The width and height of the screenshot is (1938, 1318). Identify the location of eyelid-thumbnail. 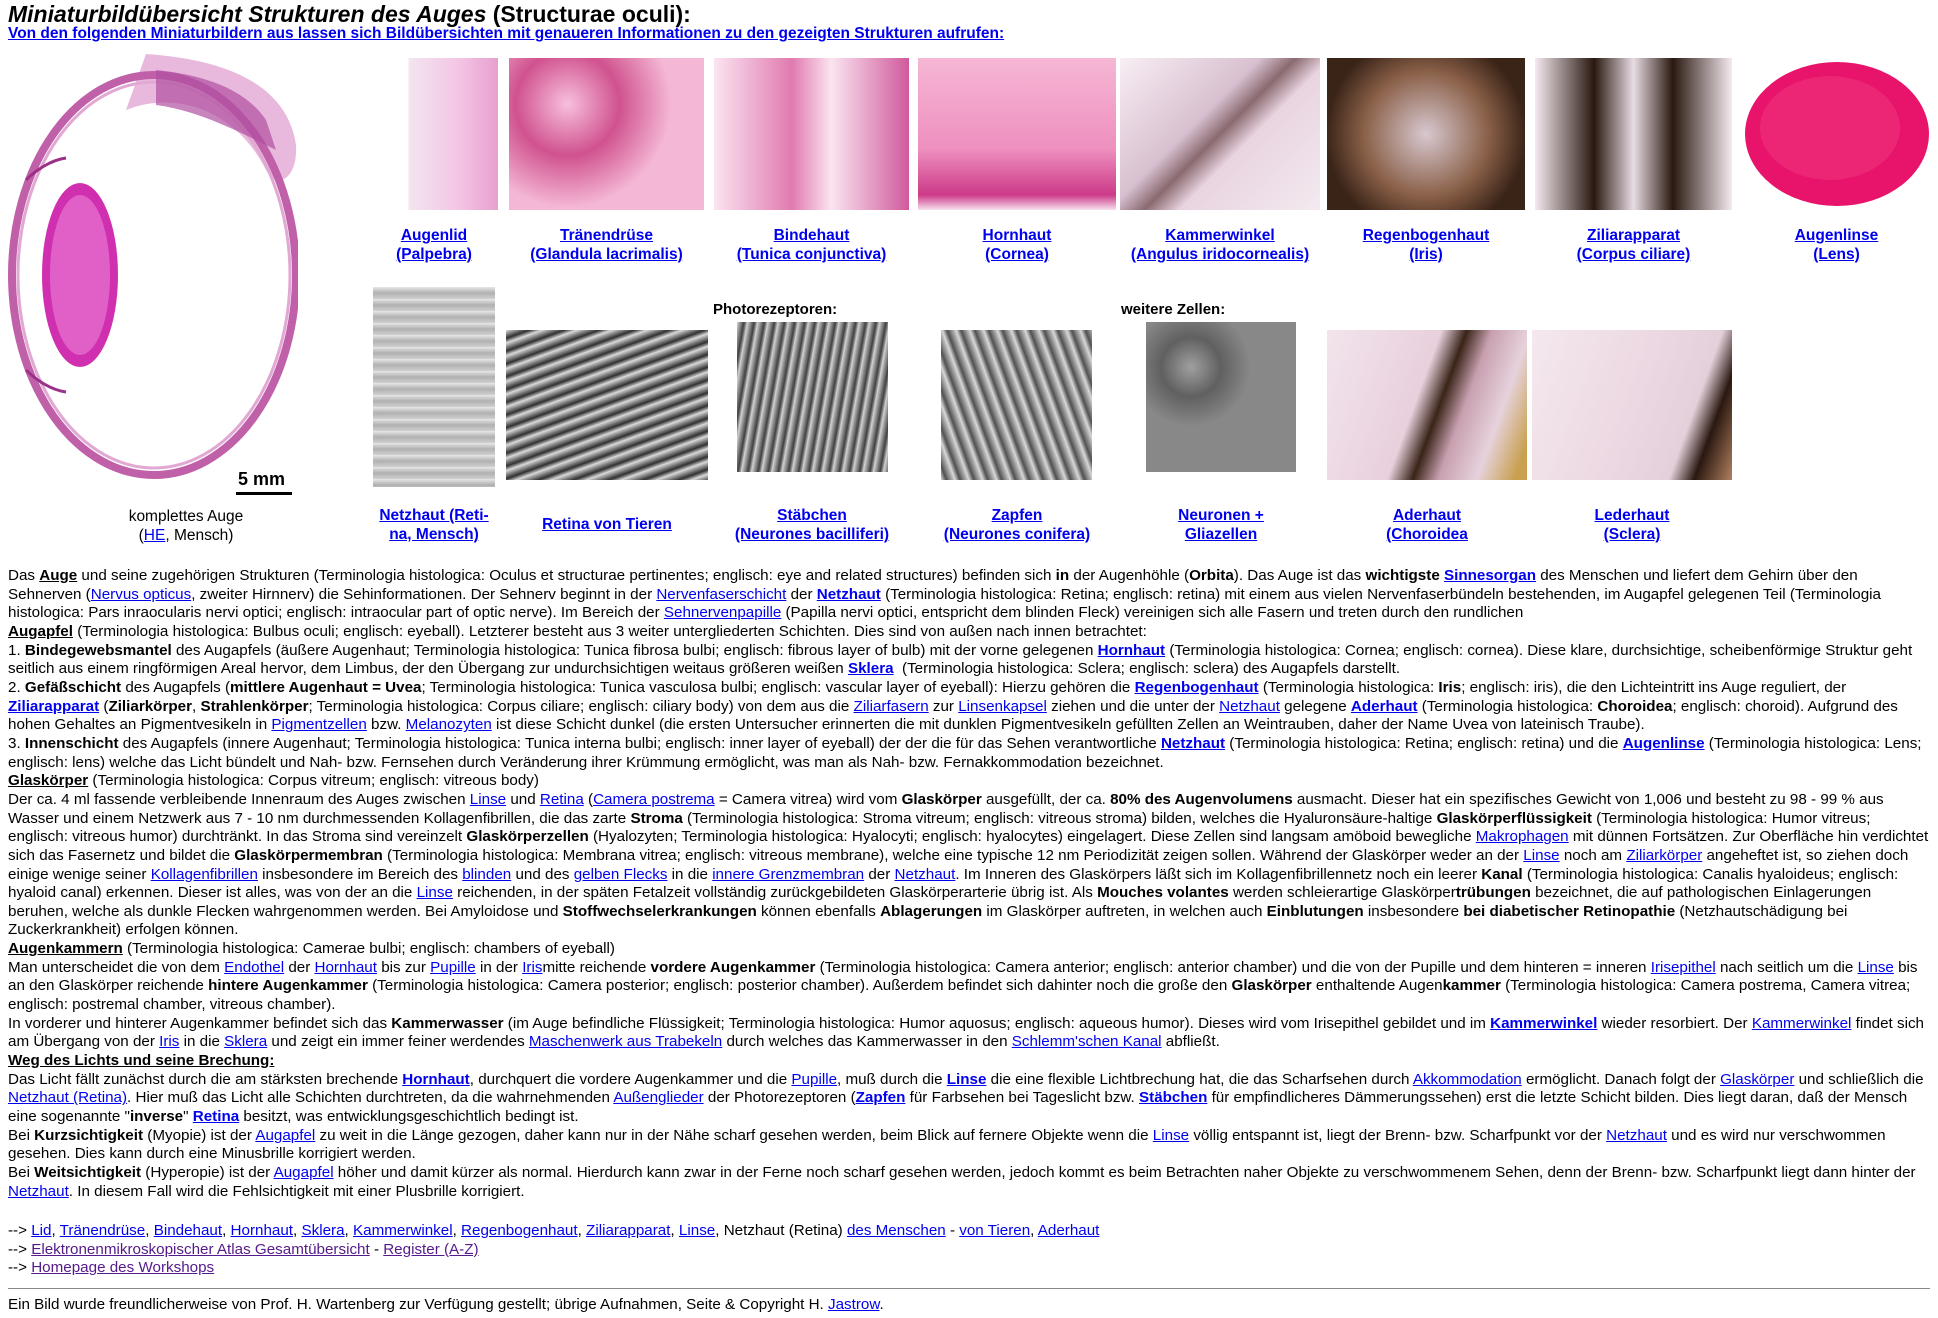
(434, 134).